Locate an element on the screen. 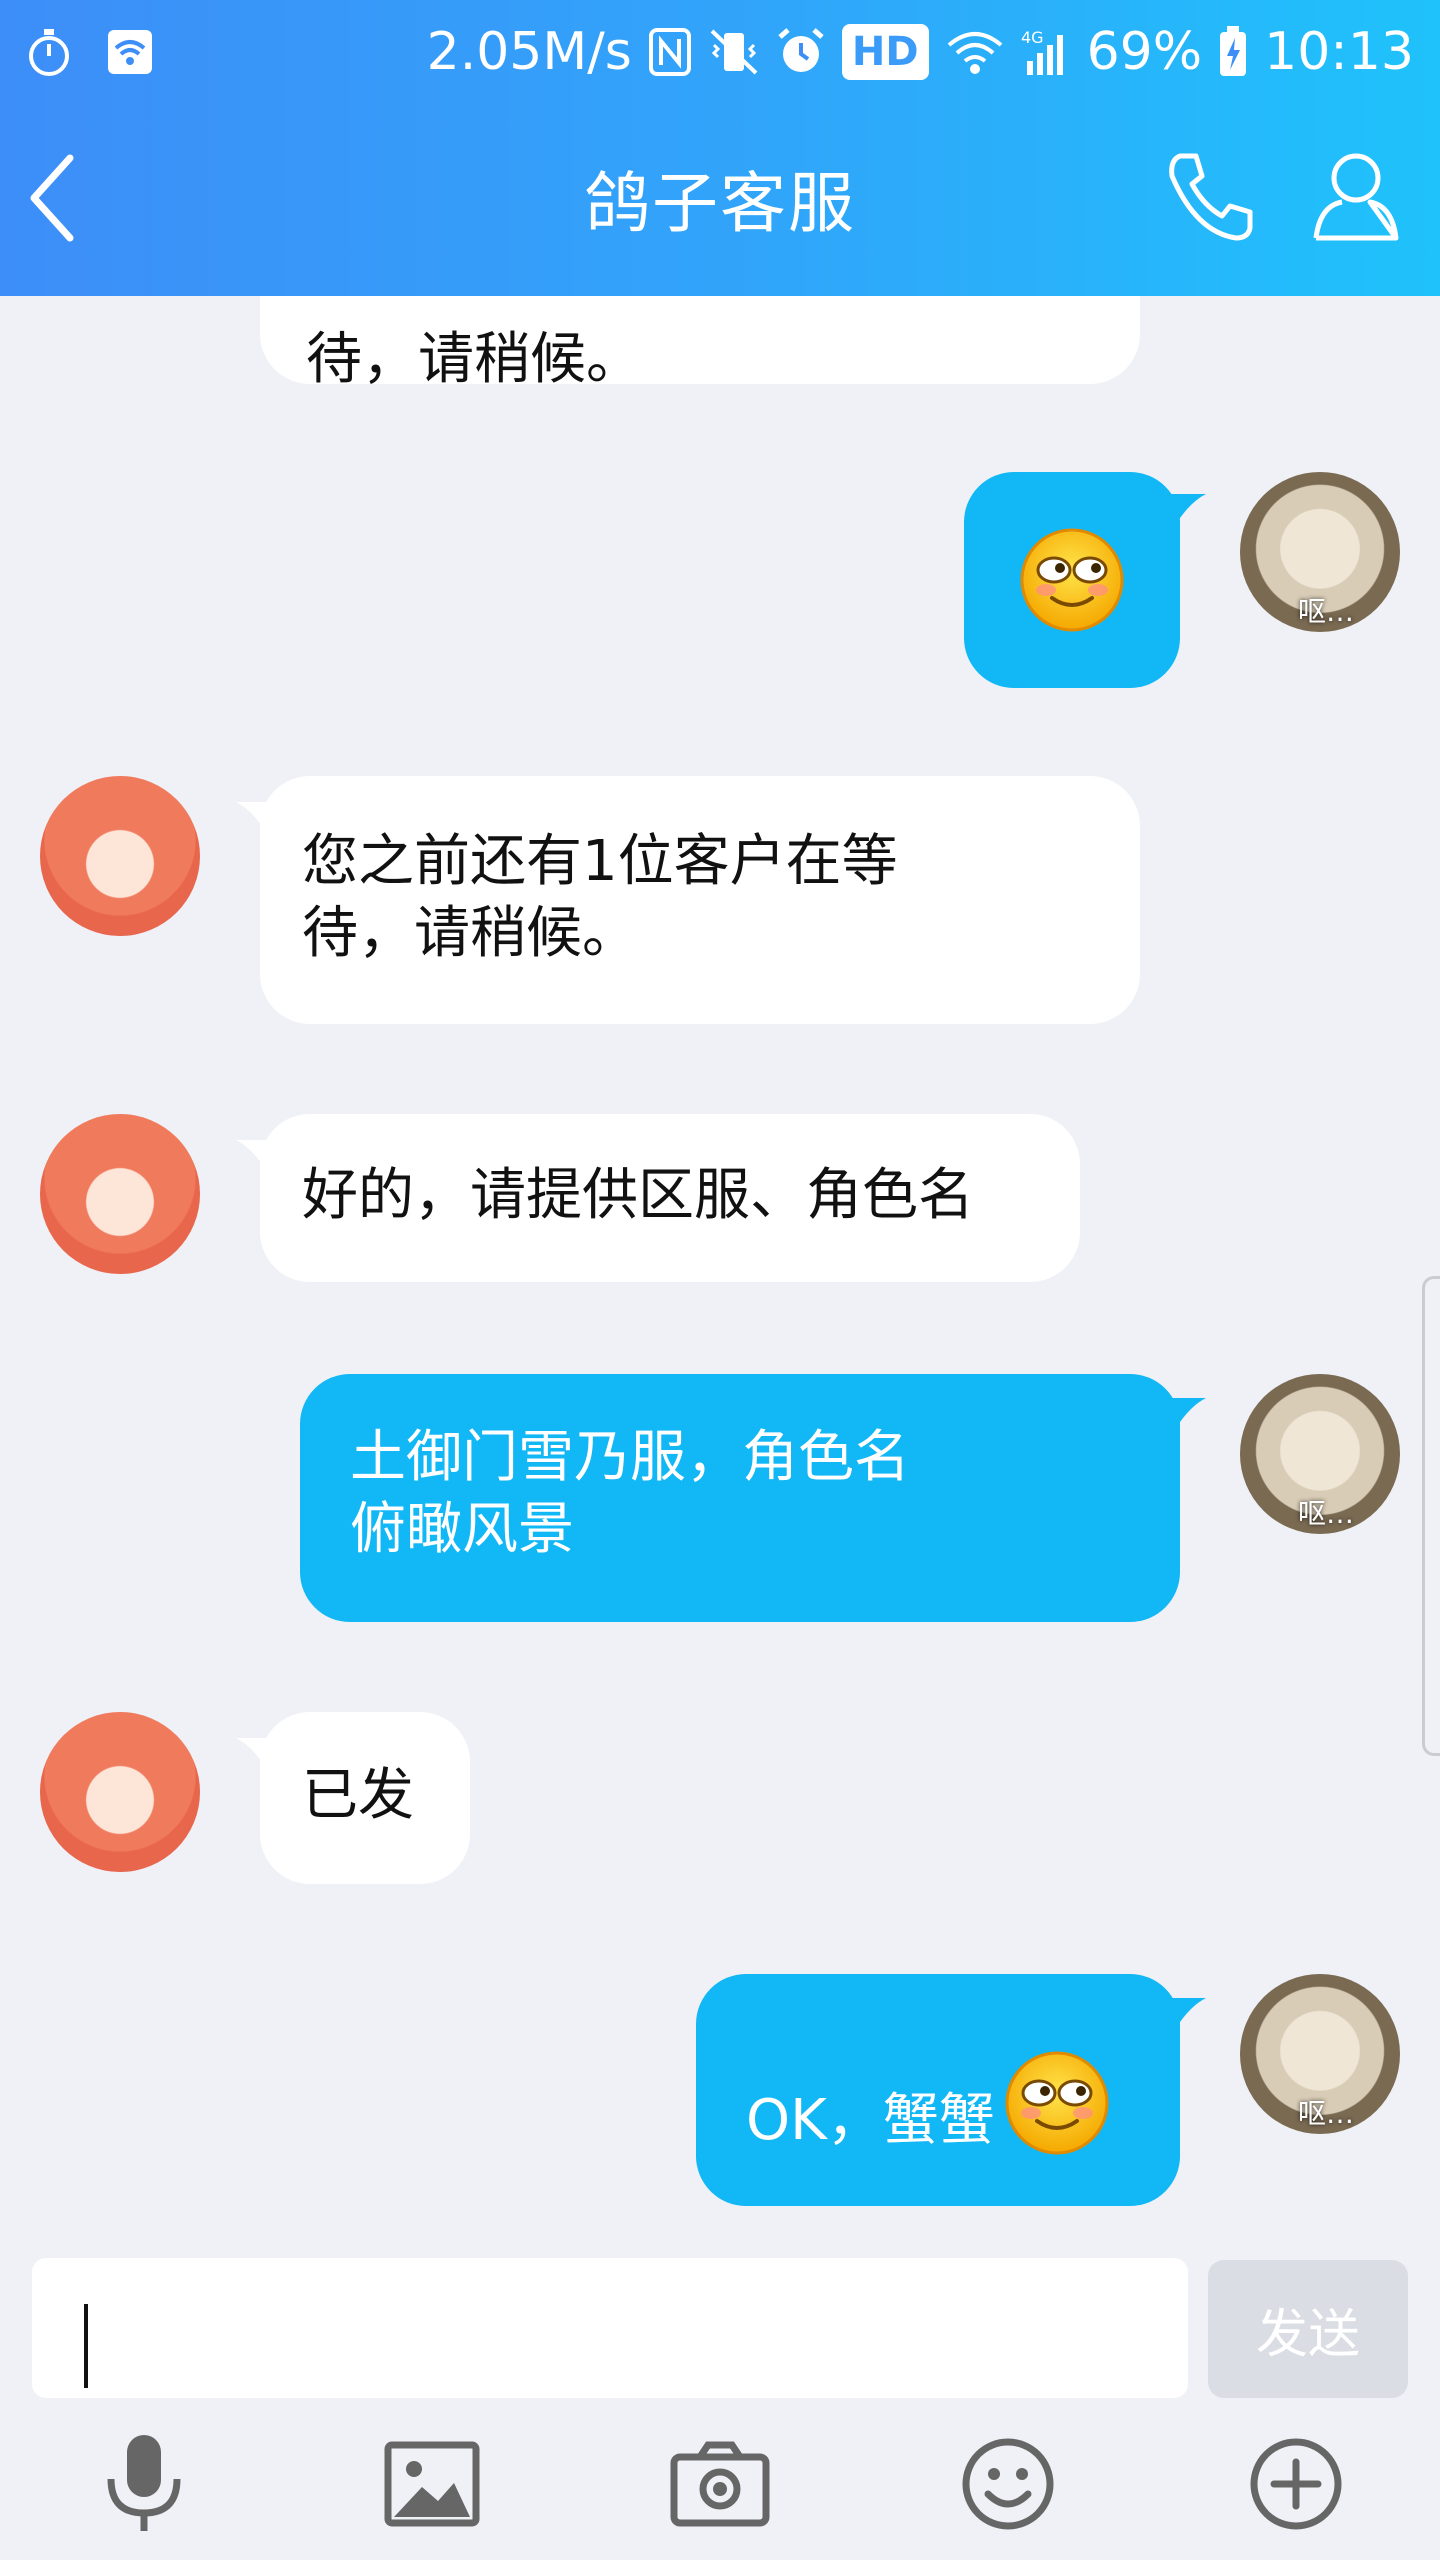  nfc-icon is located at coordinates (670, 52).